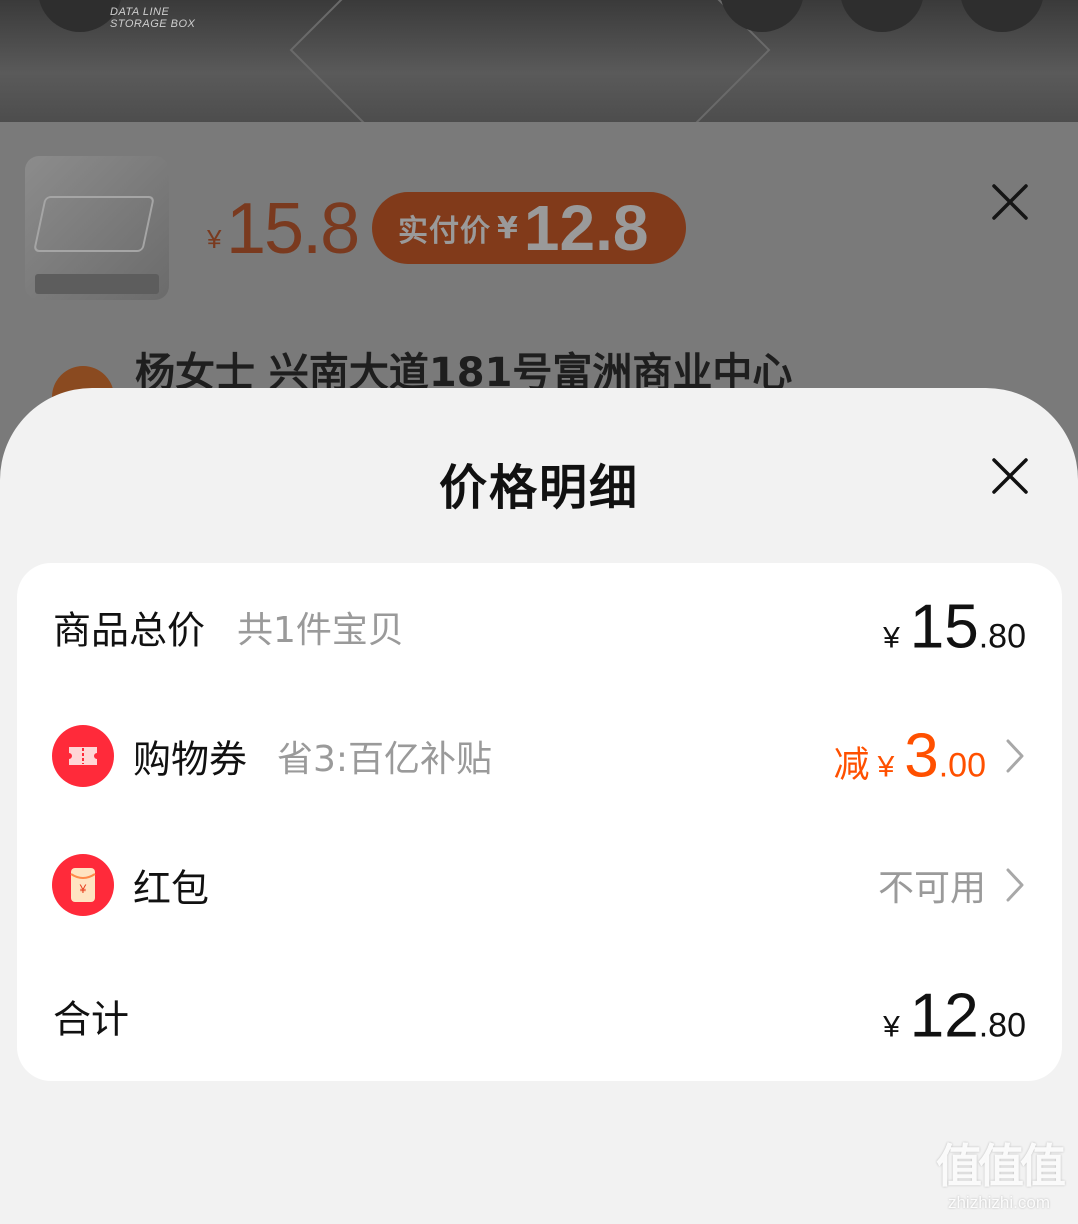 Image resolution: width=1078 pixels, height=1224 pixels. Describe the element at coordinates (539, 627) in the screenshot. I see `goods-total-row: 商品总价 共1件宝贝 ¥ 15 .80` at that location.